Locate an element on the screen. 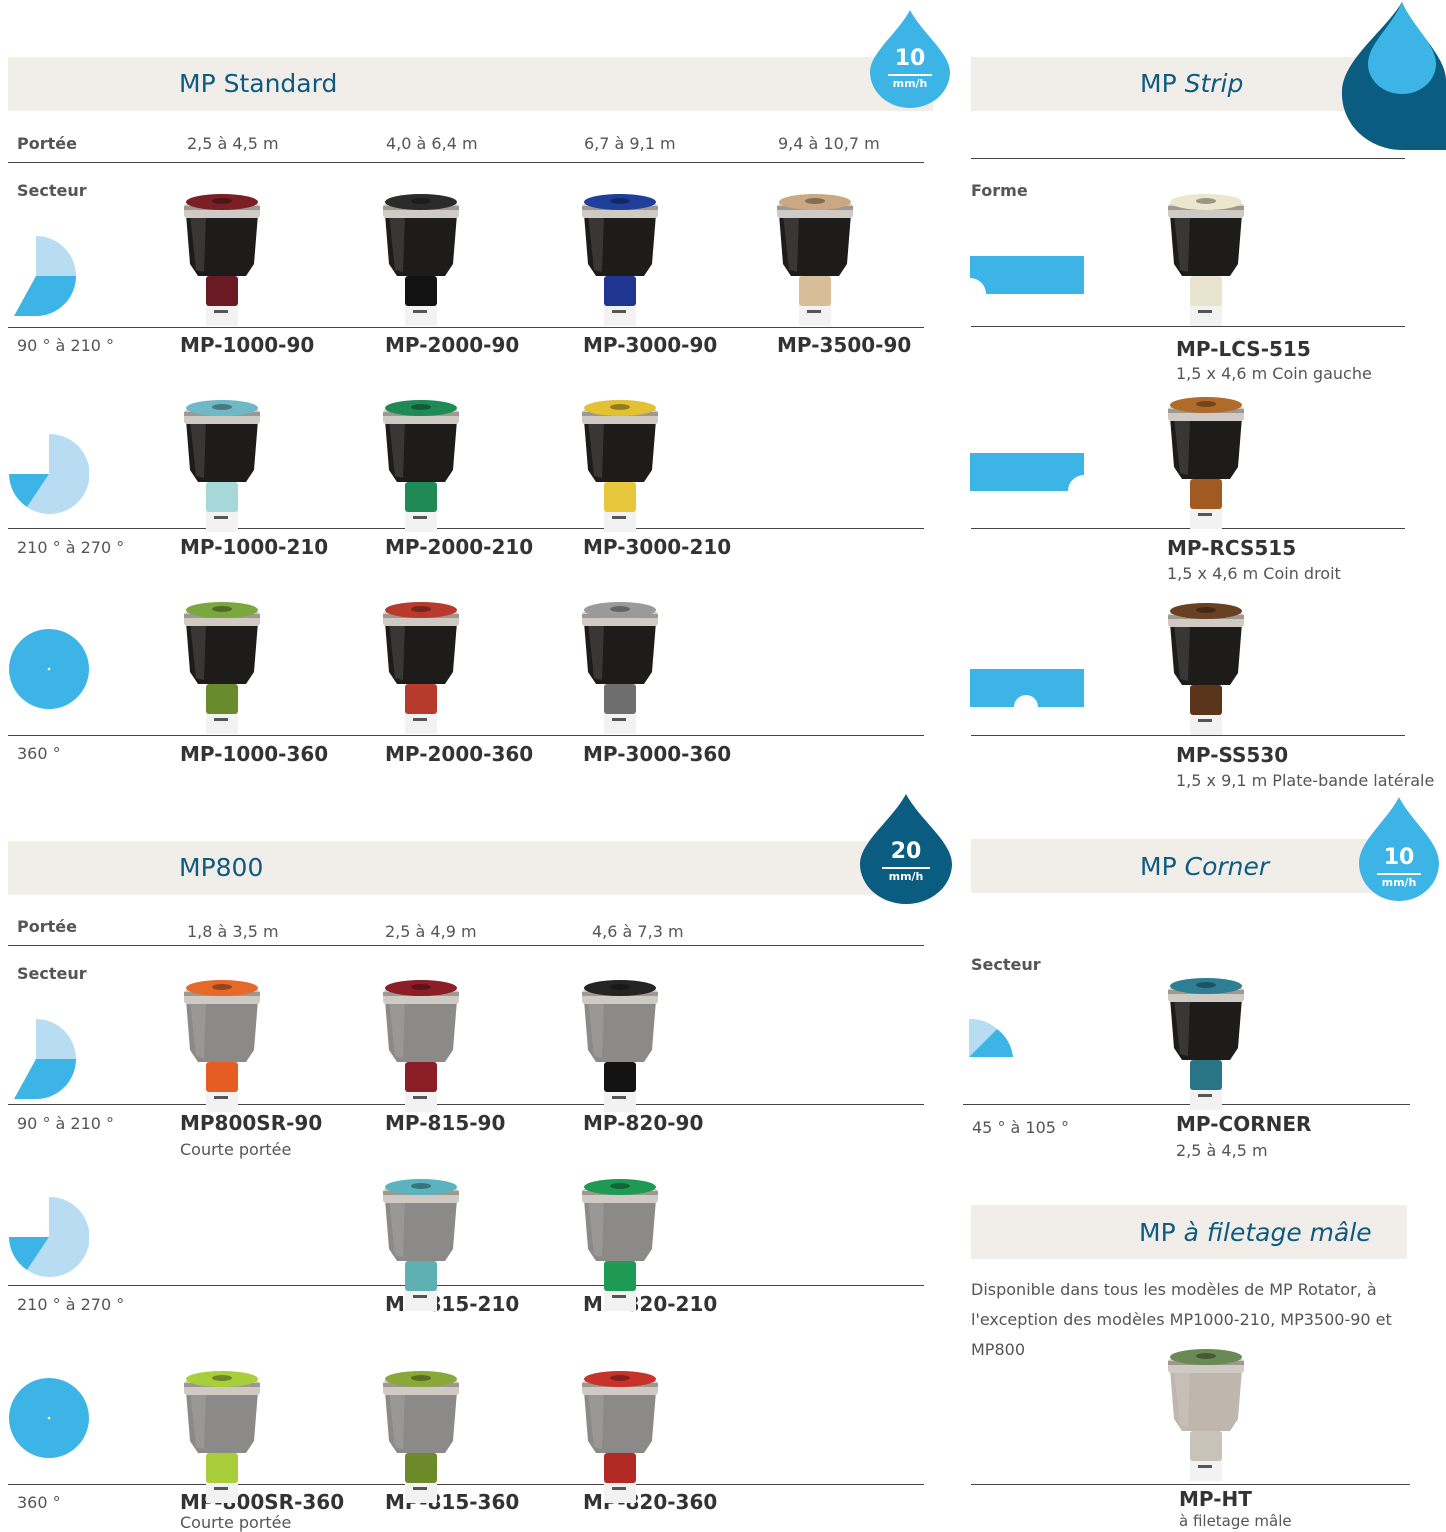 Image resolution: width=1446 pixels, height=1532 pixels. mp-standard-header is located at coordinates (470, 84).